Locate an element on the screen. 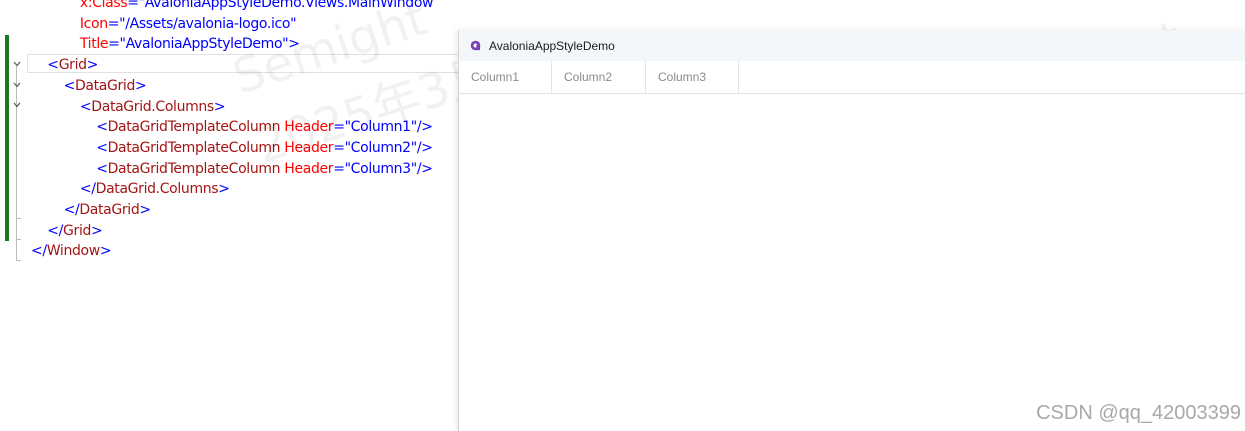 The width and height of the screenshot is (1245, 431). avalonia-logo-icon is located at coordinates (475, 45).